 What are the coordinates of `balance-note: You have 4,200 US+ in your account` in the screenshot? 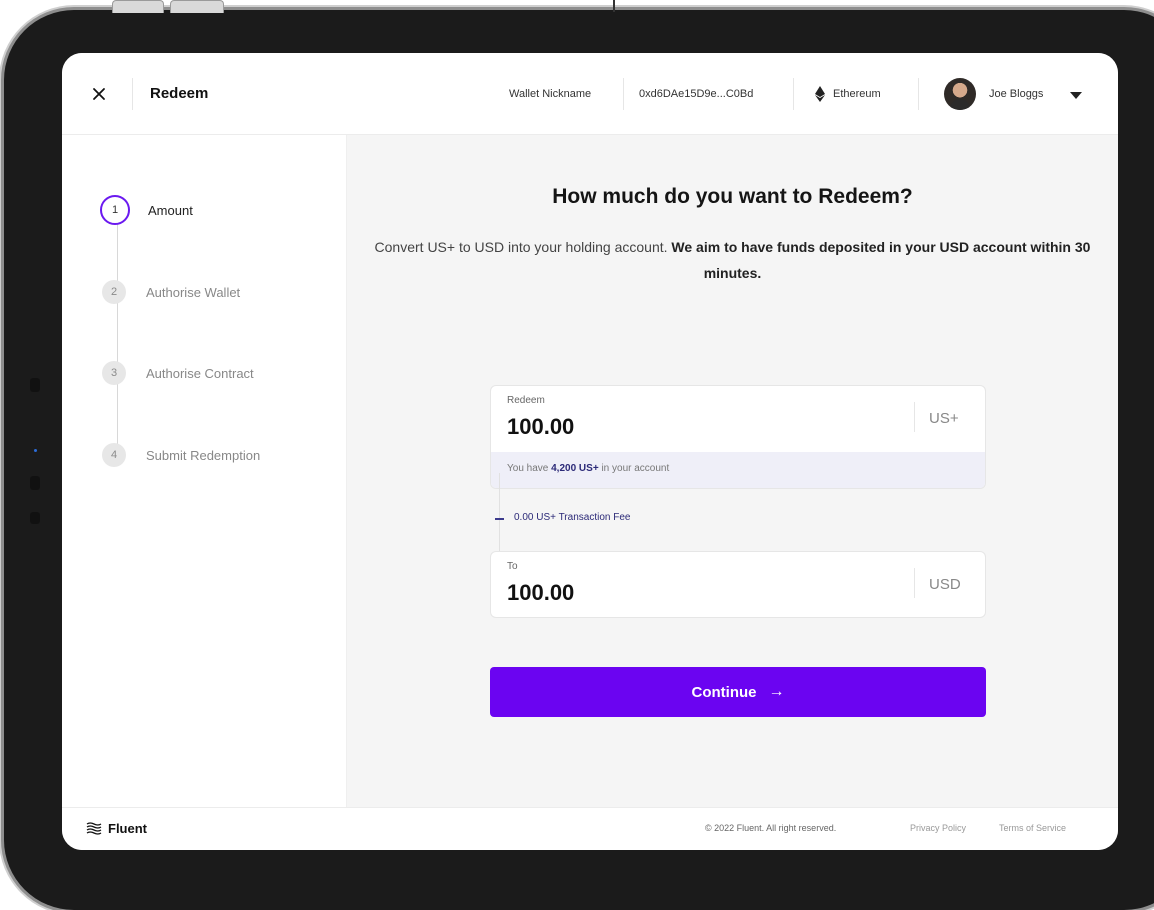 It's located at (738, 470).